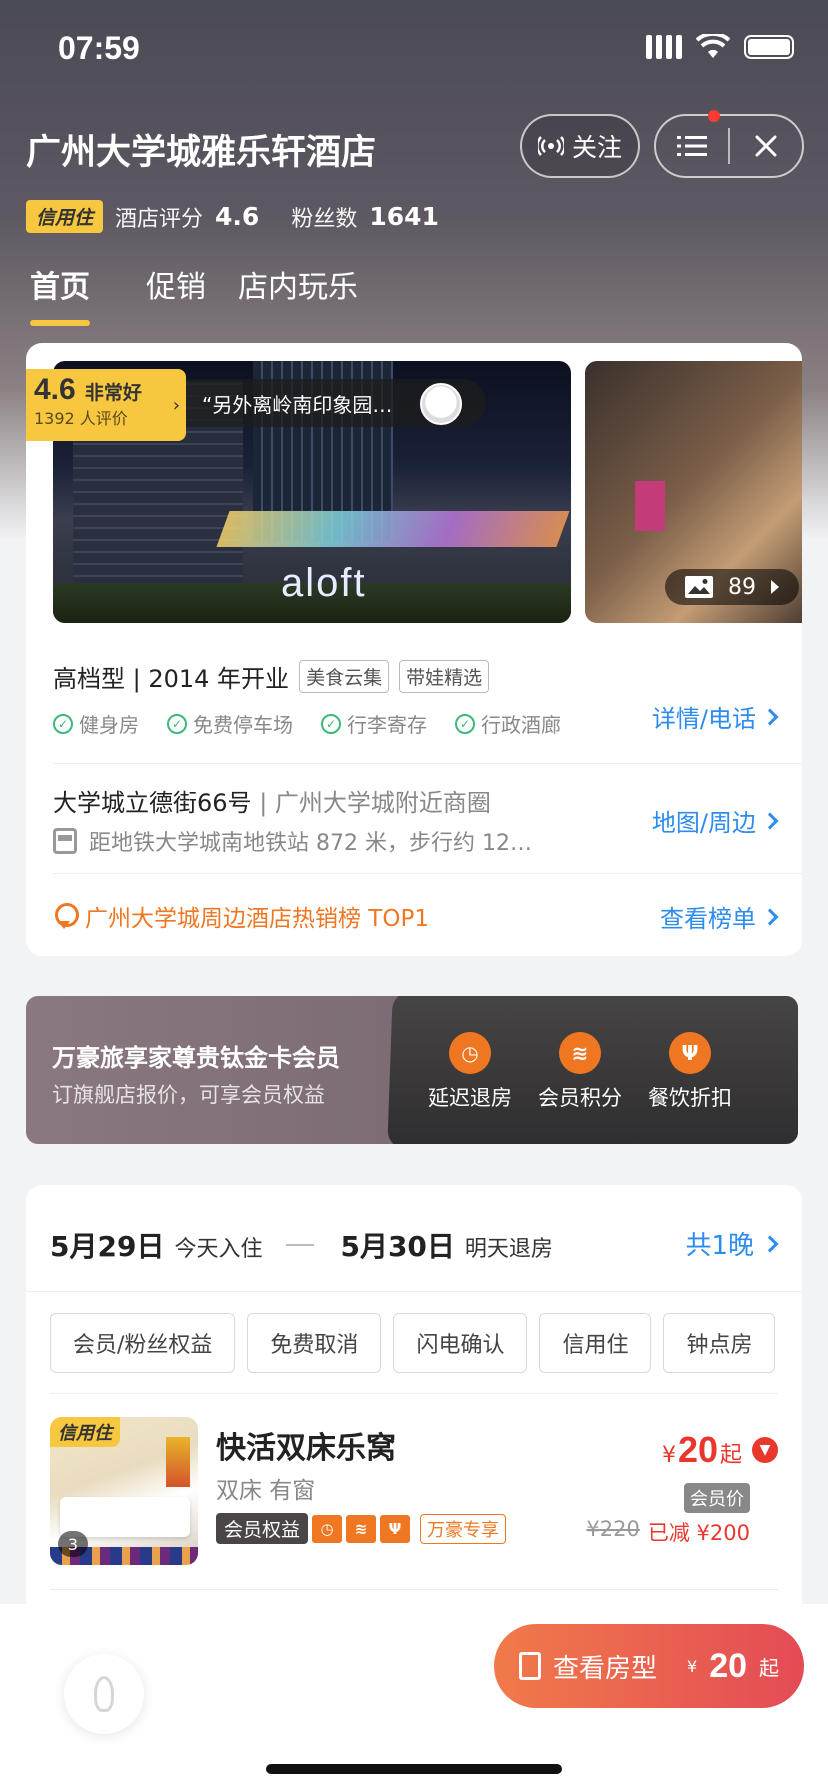 The width and height of the screenshot is (828, 1792). I want to click on credit-badge: 信用住, so click(65, 216).